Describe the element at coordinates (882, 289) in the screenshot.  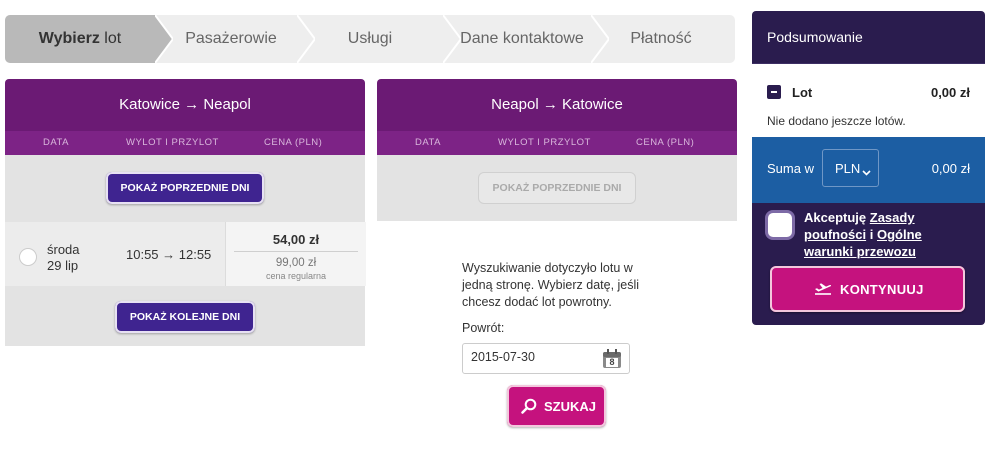
I see `continue-button-label: KONTYNUUJ` at that location.